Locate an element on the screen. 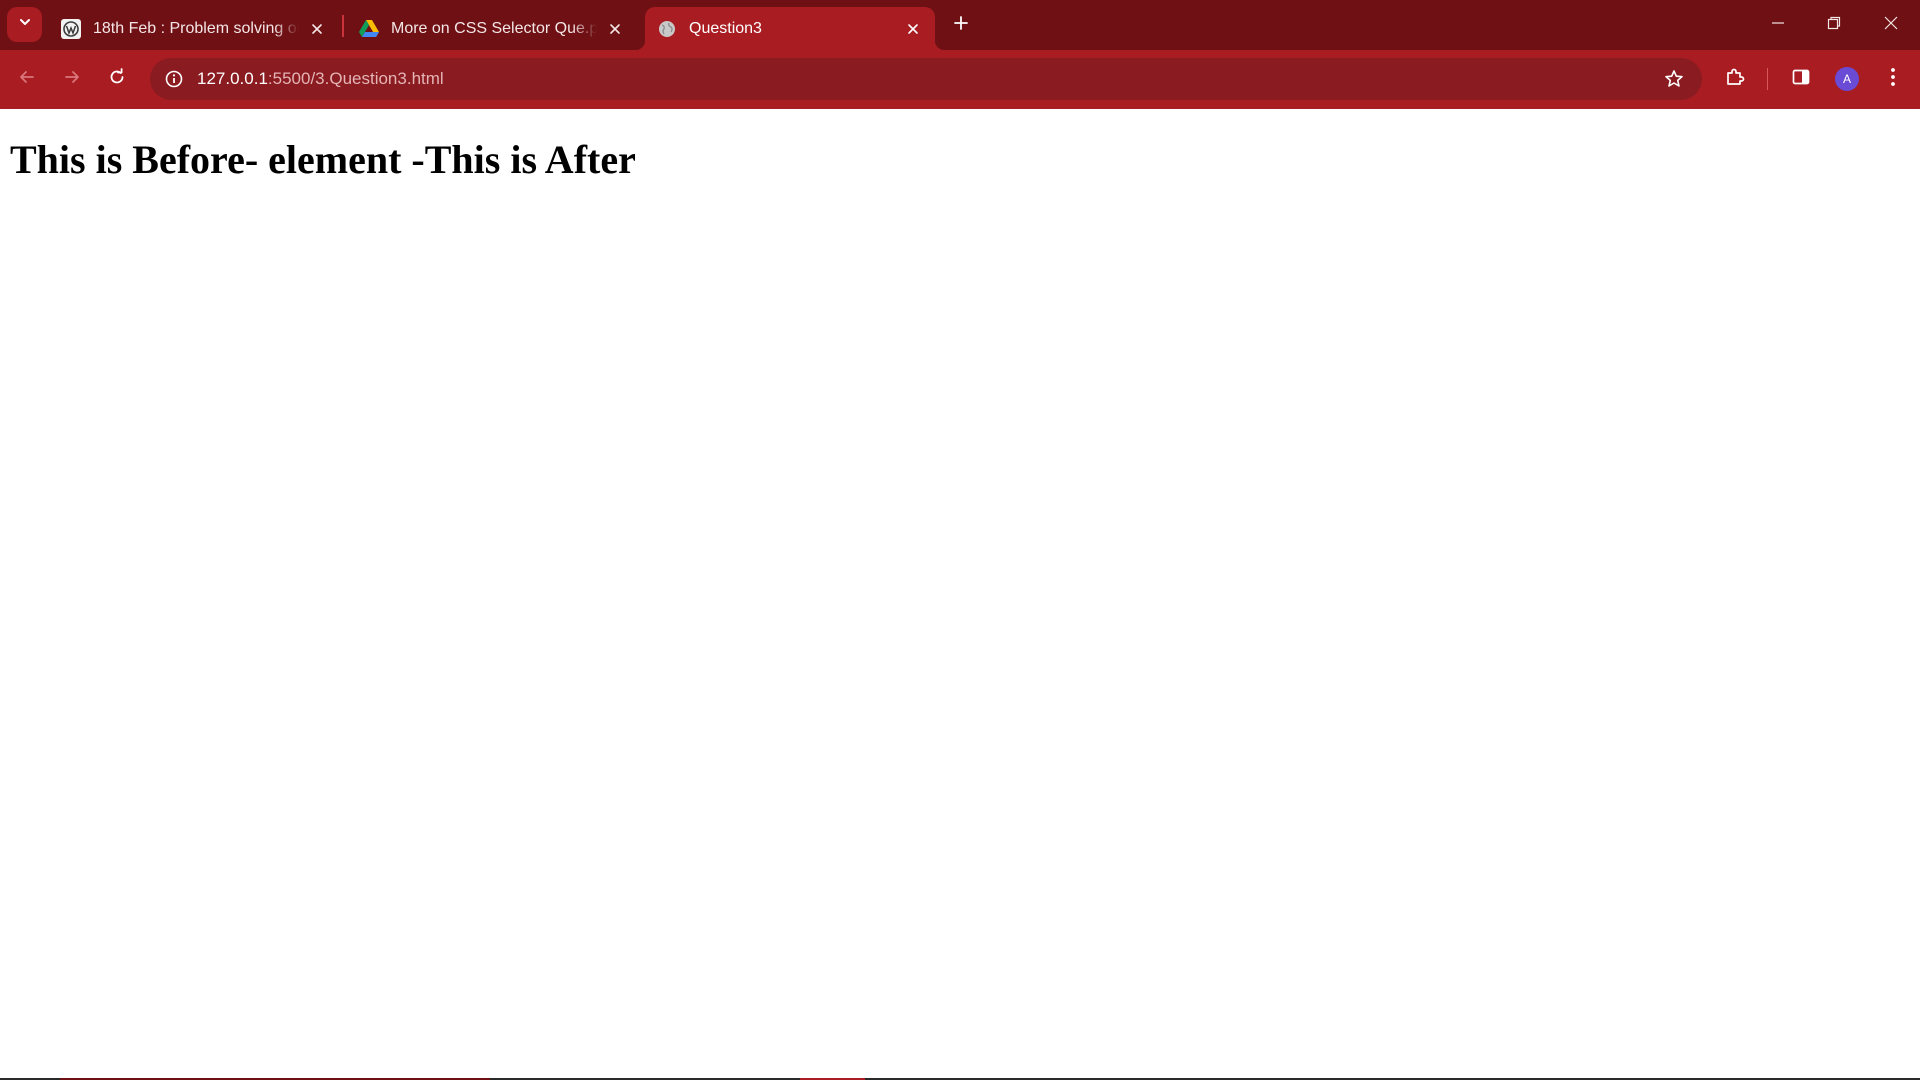 This screenshot has height=1080, width=1920. forward-button is located at coordinates (72, 79).